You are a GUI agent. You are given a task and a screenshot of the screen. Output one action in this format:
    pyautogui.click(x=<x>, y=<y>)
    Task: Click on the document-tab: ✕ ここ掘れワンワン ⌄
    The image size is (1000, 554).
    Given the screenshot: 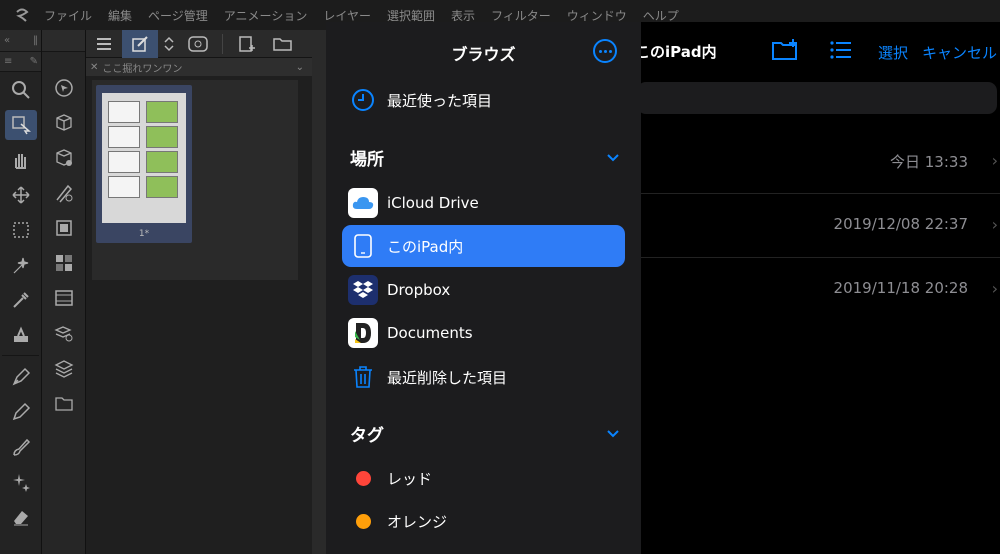 What is the action you would take?
    pyautogui.click(x=199, y=67)
    